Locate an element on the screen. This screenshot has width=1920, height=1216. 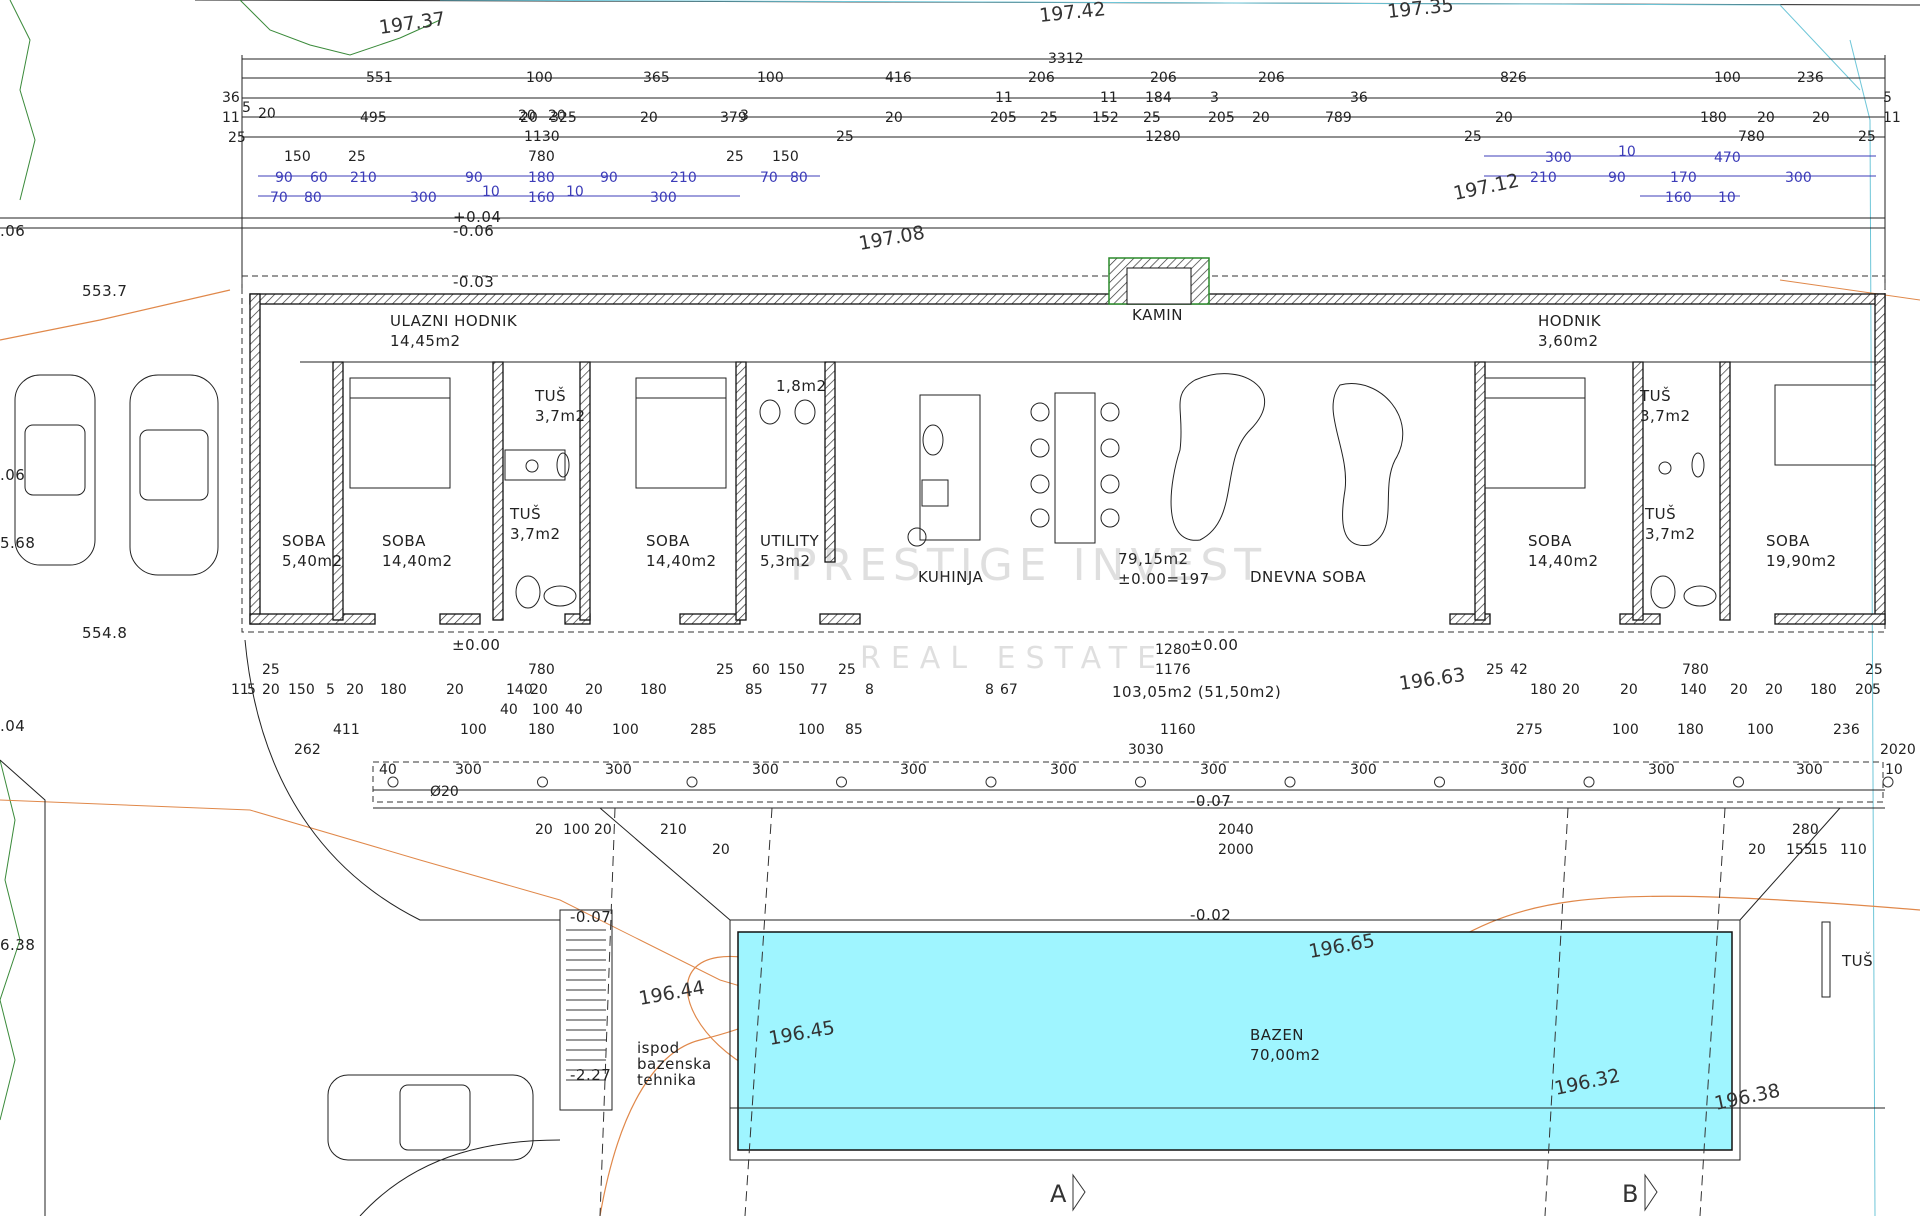
edge-value: 553.7 is located at coordinates (104, 291).